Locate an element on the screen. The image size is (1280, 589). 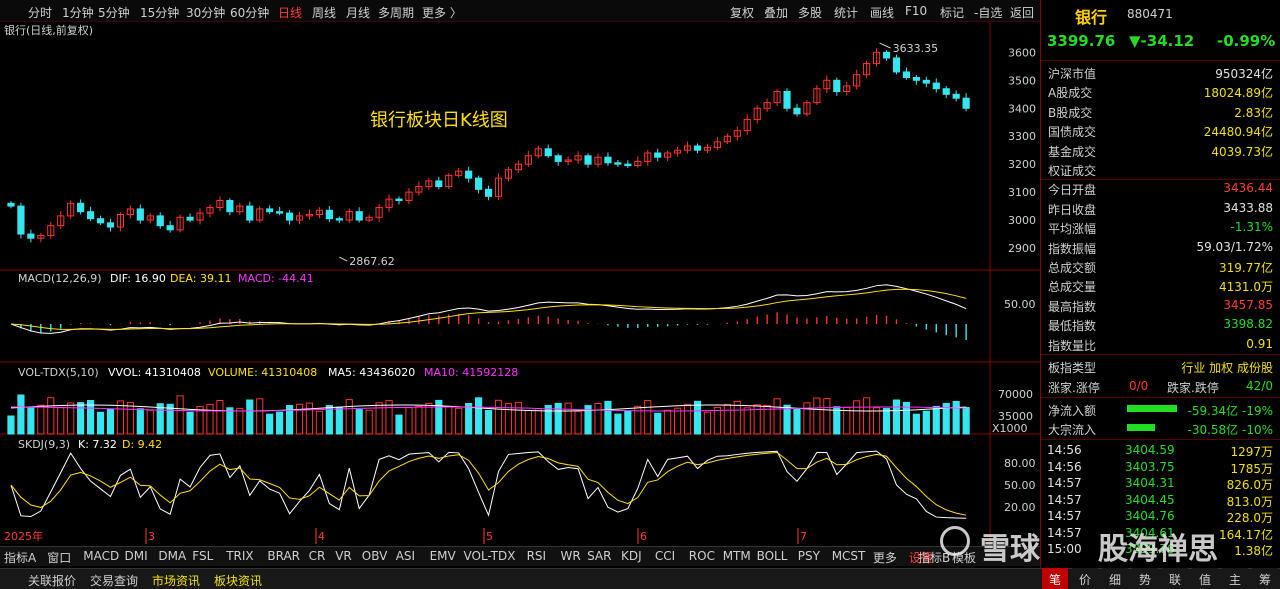
indicator-tab-22: PSY is located at coordinates (809, 556).